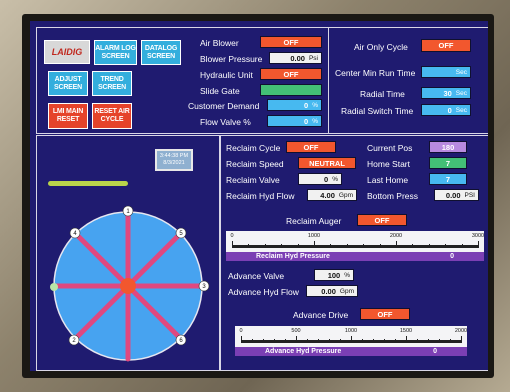 The width and height of the screenshot is (510, 392). What do you see at coordinates (393, 196) in the screenshot?
I see `bottom-press-label: Bottom Press` at bounding box center [393, 196].